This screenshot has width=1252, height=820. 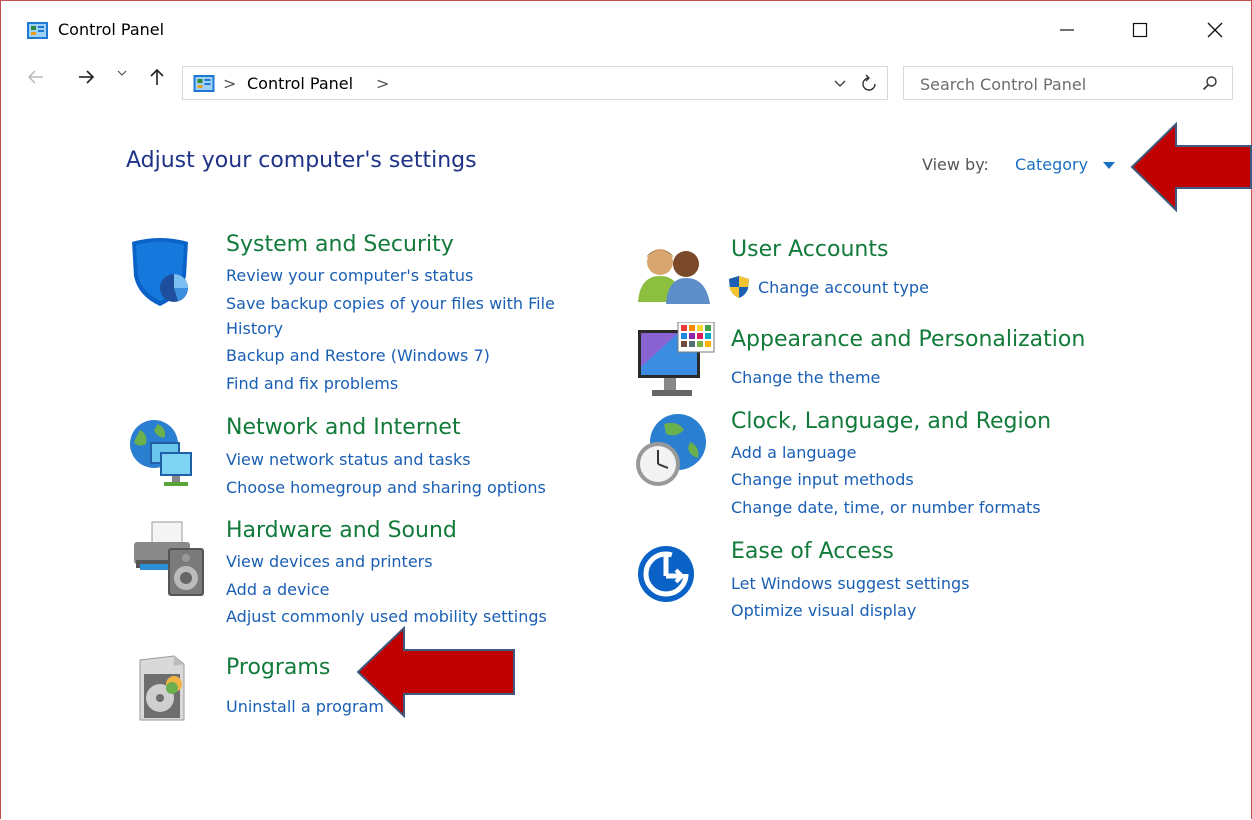 I want to click on arrow-left-icon, so click(x=35, y=77).